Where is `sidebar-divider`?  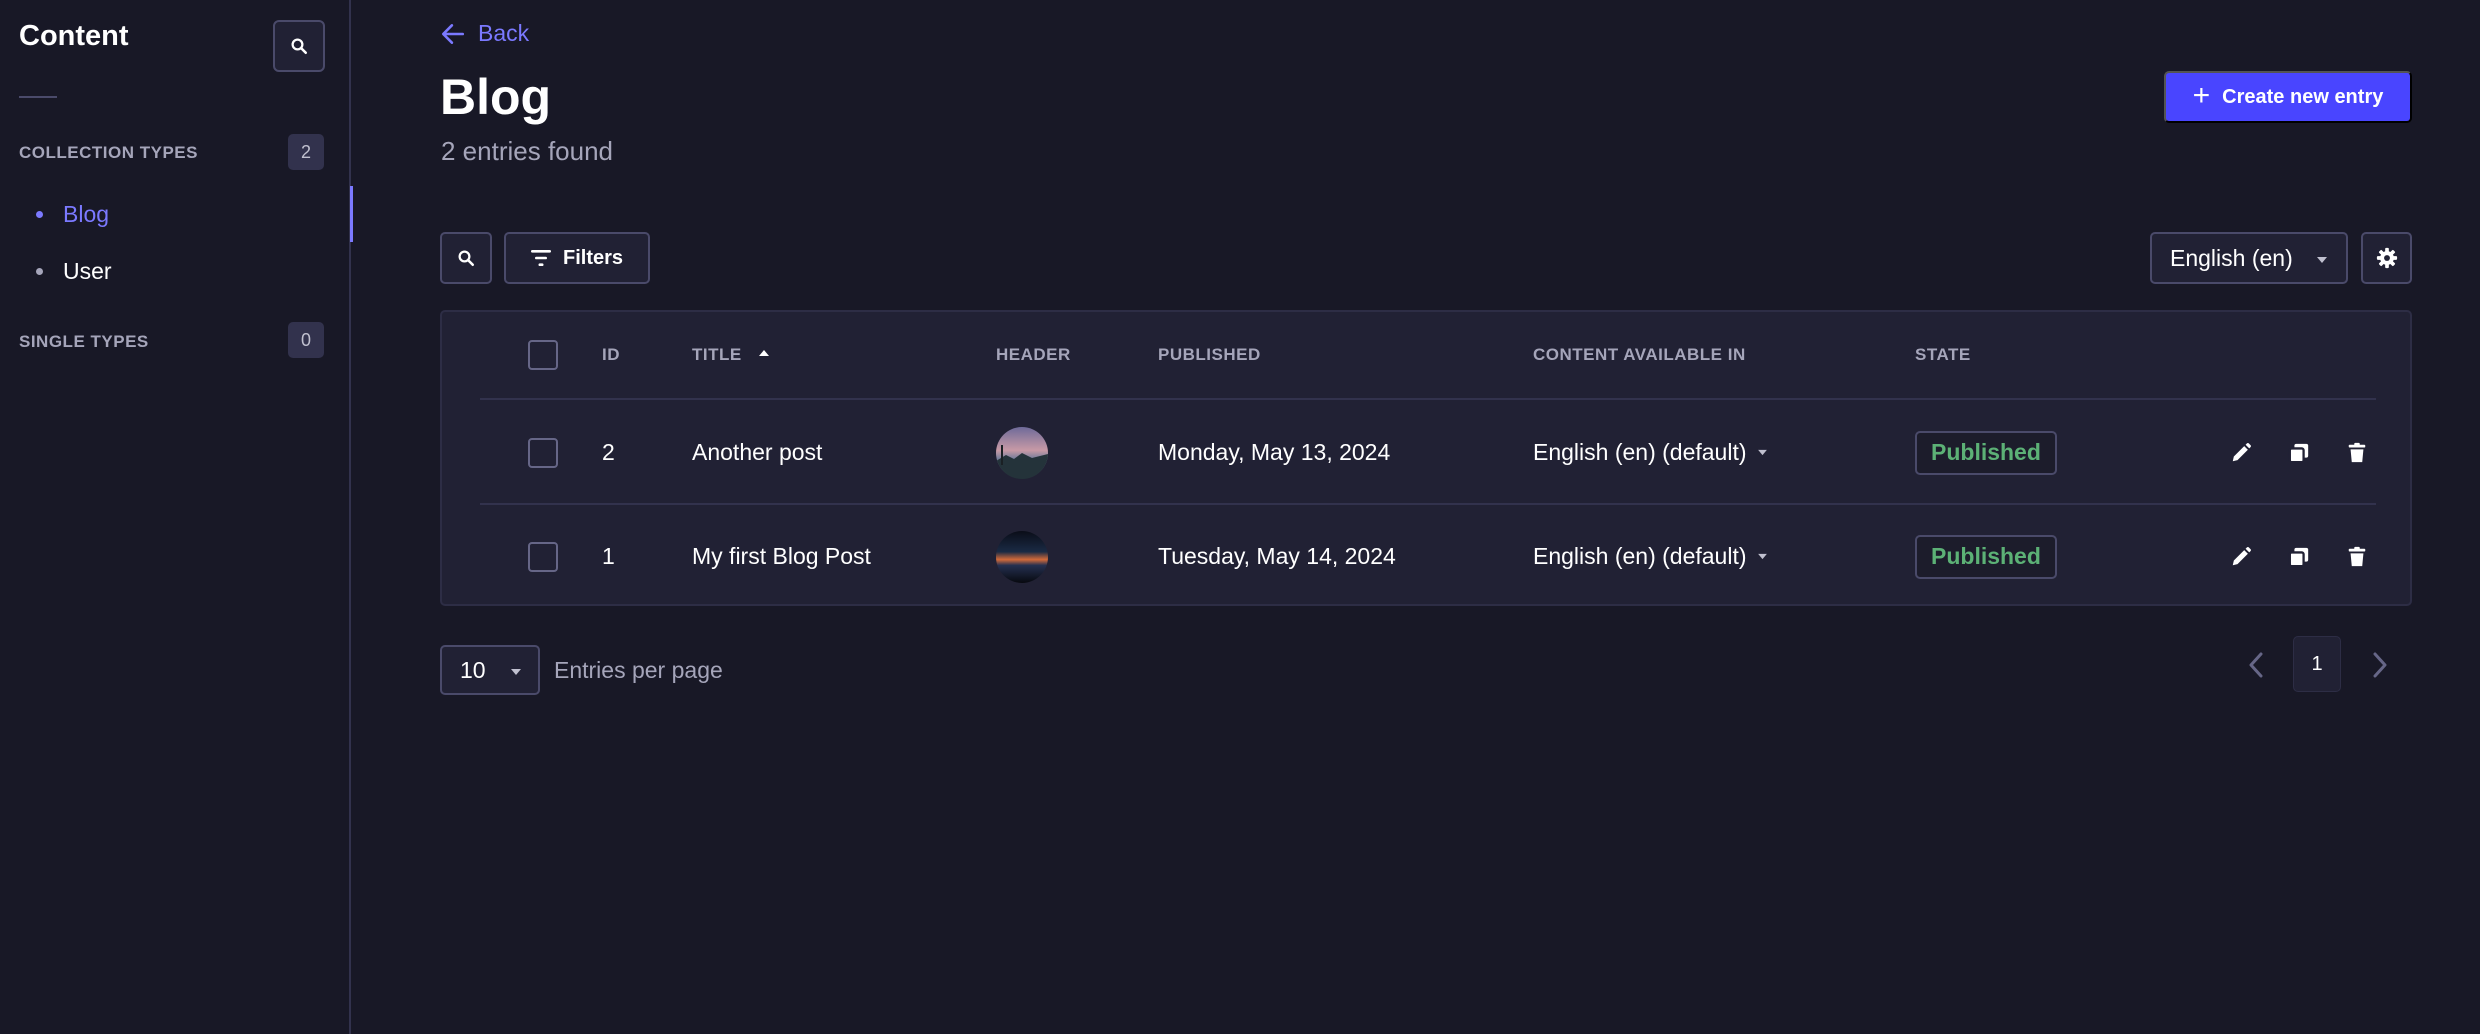
sidebar-divider is located at coordinates (38, 97).